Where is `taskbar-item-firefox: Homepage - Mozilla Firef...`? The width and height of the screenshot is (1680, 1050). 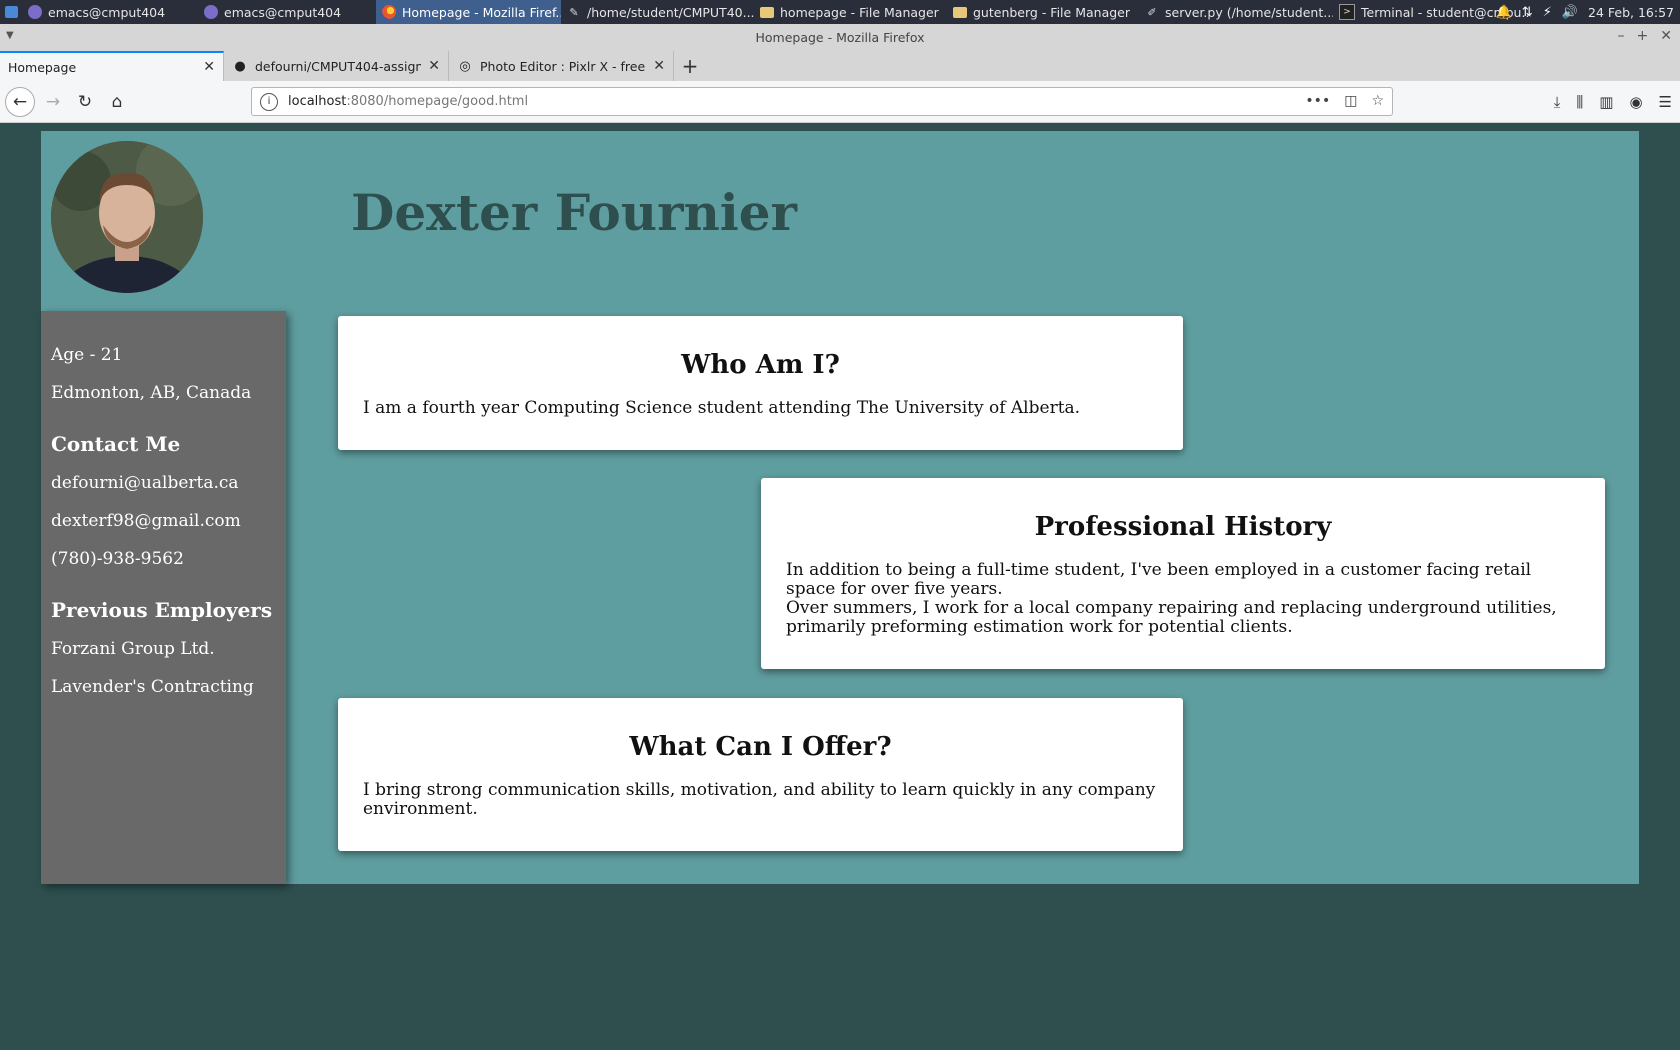 taskbar-item-firefox: Homepage - Mozilla Firef... is located at coordinates (468, 12).